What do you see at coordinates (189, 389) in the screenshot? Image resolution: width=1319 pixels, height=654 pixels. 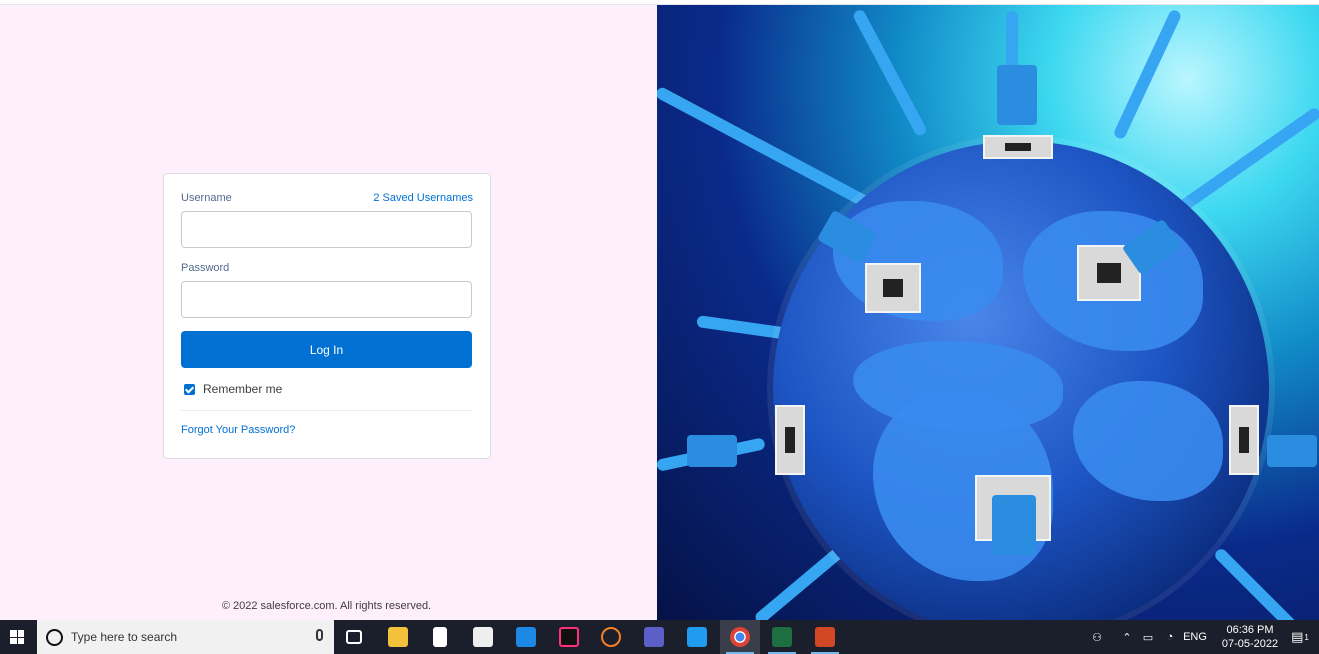 I see `remember-me-checkbox` at bounding box center [189, 389].